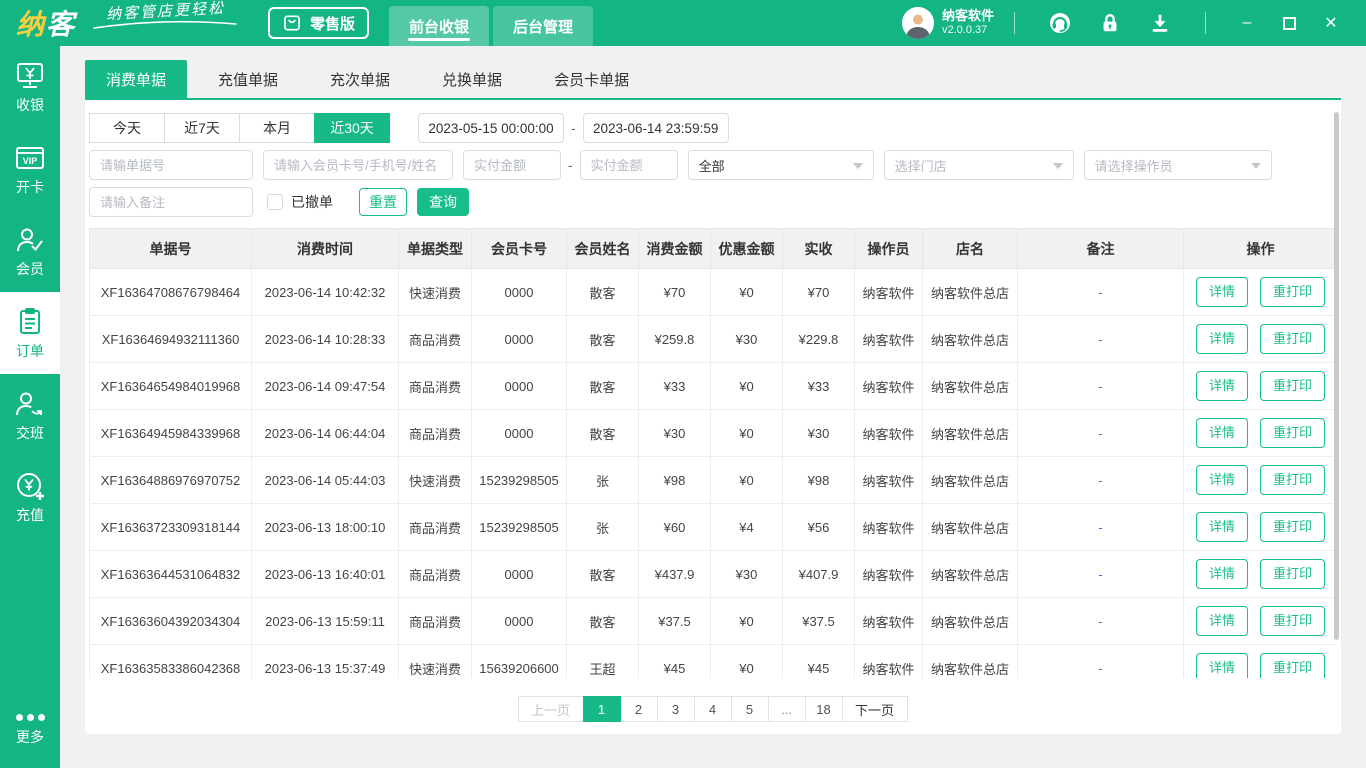 The height and width of the screenshot is (768, 1366). Describe the element at coordinates (1247, 23) in the screenshot. I see `minimize-button: –` at that location.